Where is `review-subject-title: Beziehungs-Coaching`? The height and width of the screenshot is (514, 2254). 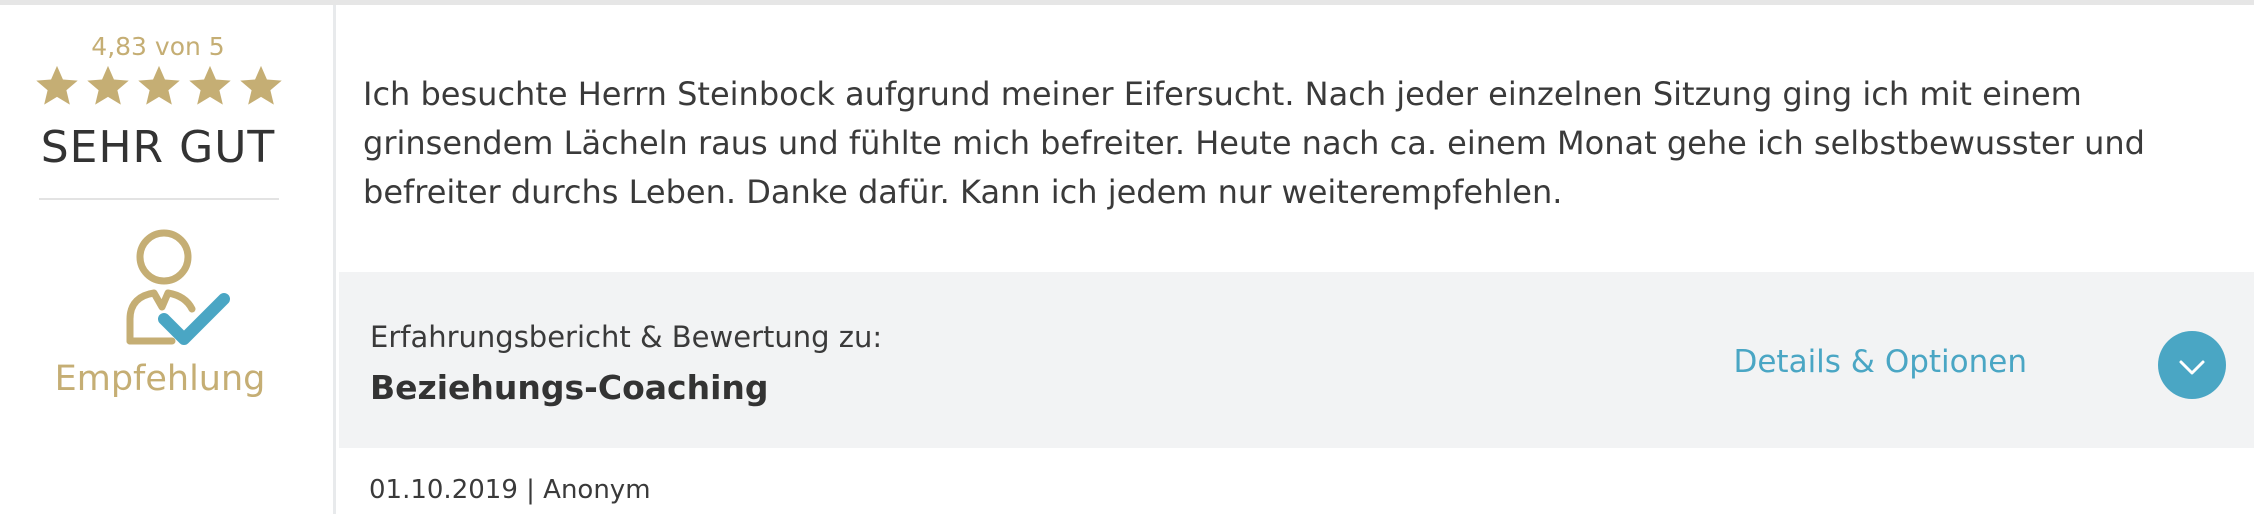
review-subject-title: Beziehungs-Coaching is located at coordinates (569, 387).